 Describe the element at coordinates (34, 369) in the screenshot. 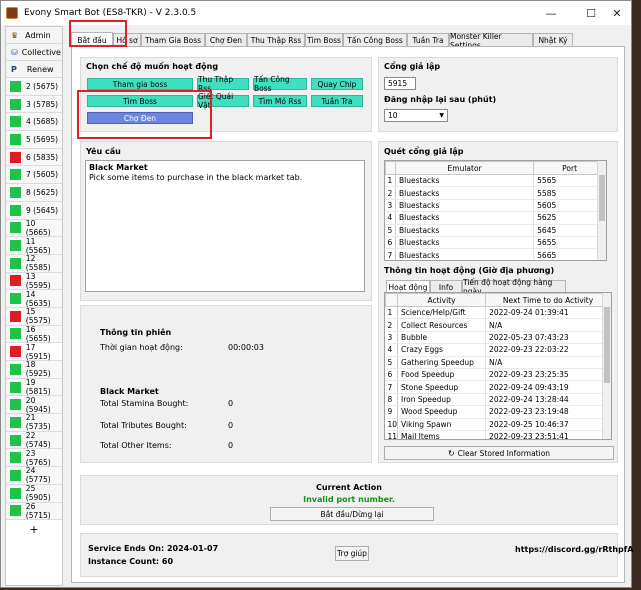

I see `account-item: 18 (5925)` at that location.